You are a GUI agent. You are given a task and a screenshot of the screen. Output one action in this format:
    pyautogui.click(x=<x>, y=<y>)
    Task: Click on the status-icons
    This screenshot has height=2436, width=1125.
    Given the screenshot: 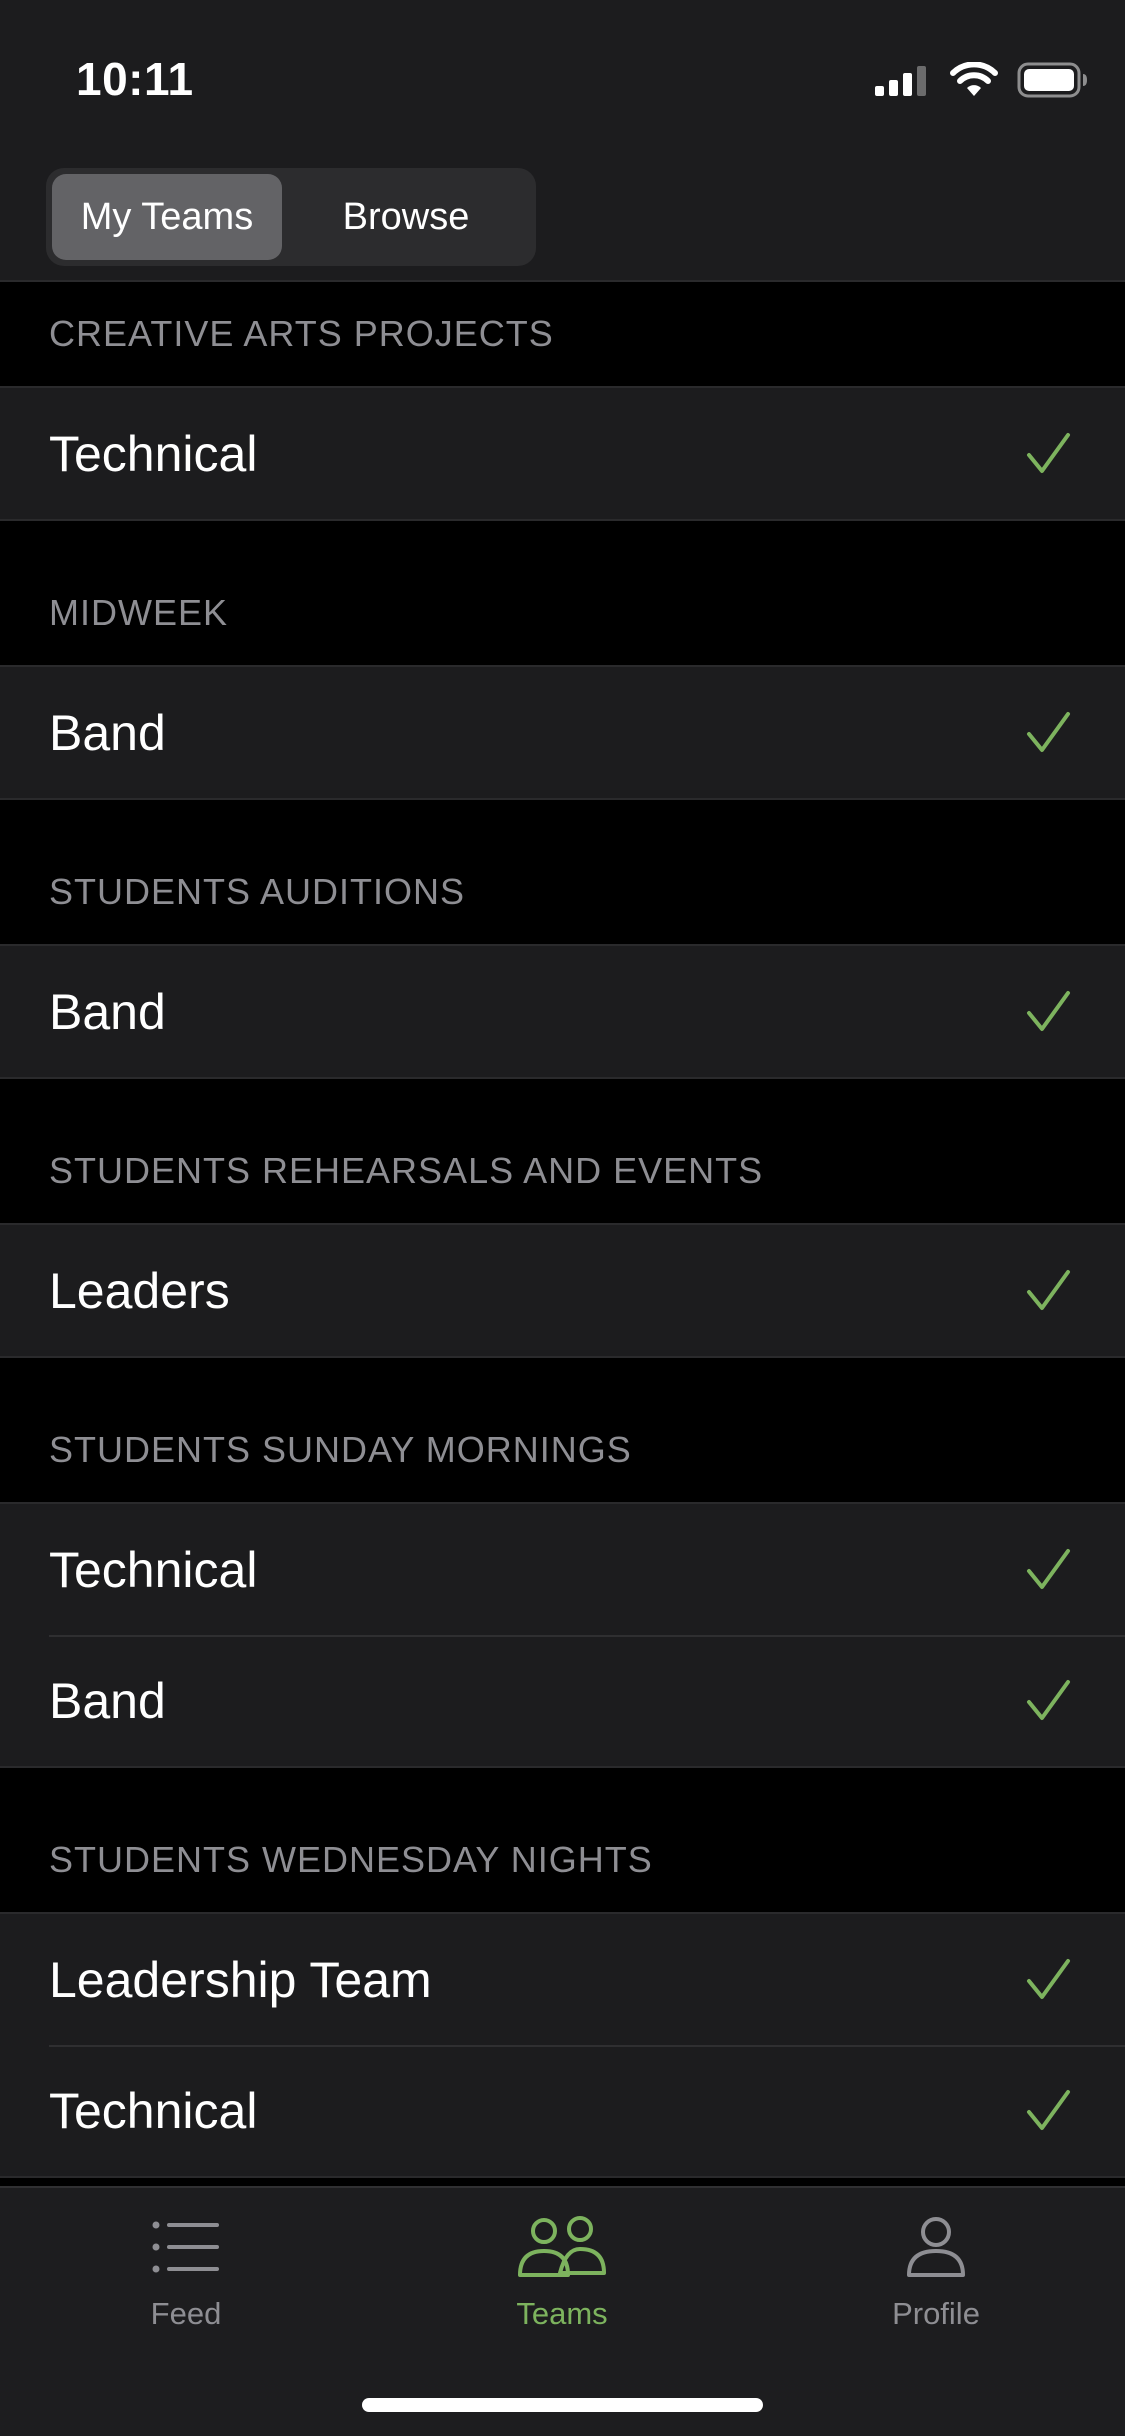 What is the action you would take?
    pyautogui.click(x=982, y=80)
    